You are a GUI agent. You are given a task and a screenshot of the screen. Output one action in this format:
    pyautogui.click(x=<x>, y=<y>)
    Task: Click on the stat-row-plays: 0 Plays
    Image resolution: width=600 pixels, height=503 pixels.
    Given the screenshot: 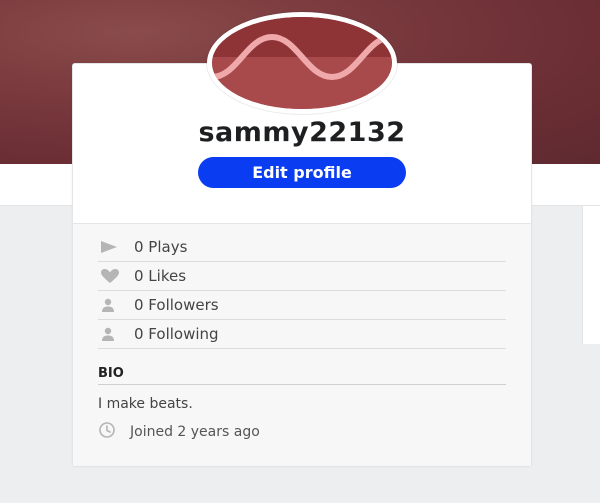 What is the action you would take?
    pyautogui.click(x=302, y=247)
    